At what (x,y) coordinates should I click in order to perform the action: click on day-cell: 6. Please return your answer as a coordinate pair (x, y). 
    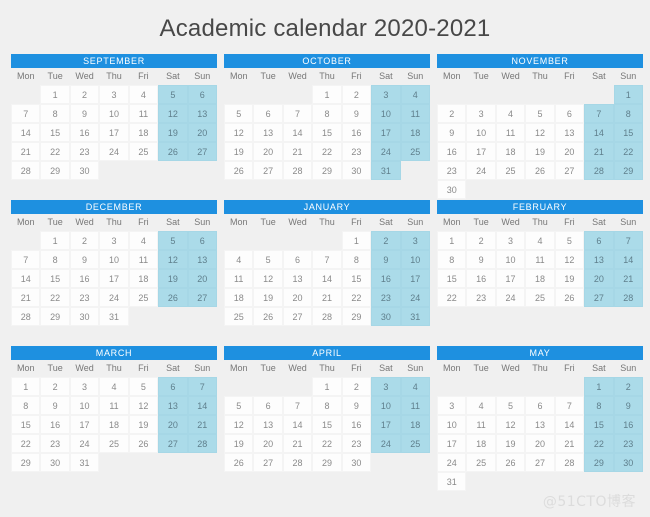
    Looking at the image, I should click on (268, 113).